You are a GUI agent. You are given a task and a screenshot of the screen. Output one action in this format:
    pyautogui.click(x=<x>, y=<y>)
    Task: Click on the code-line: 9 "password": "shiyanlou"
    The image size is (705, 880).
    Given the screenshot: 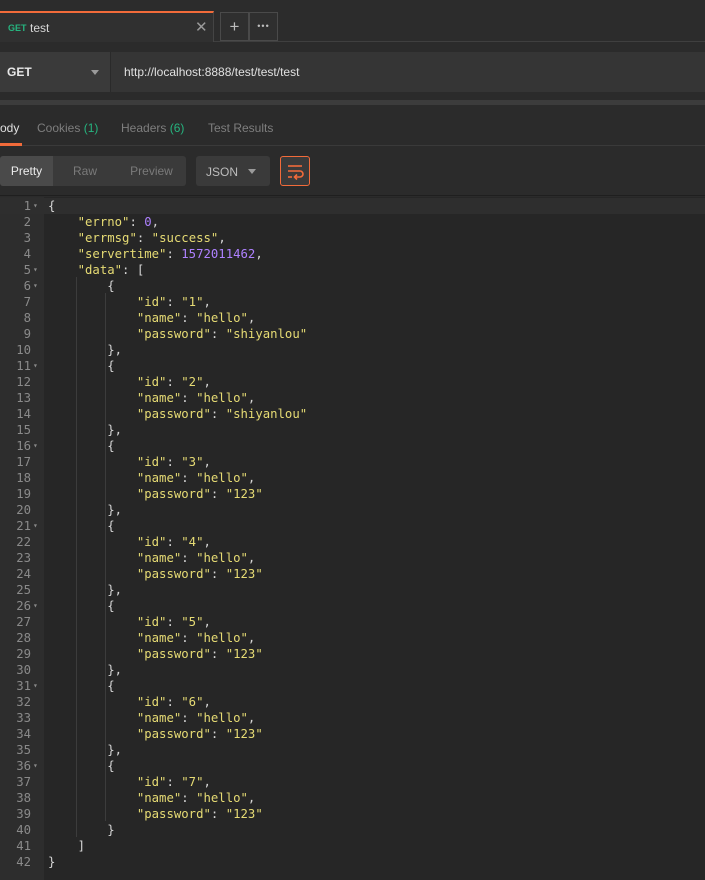 What is the action you would take?
    pyautogui.click(x=352, y=334)
    